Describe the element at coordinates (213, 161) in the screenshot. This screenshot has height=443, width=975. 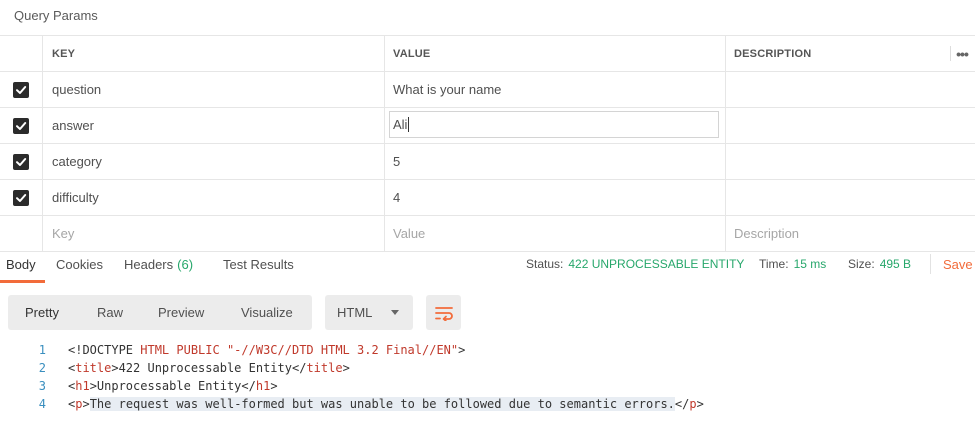
I see `param-key: category` at that location.